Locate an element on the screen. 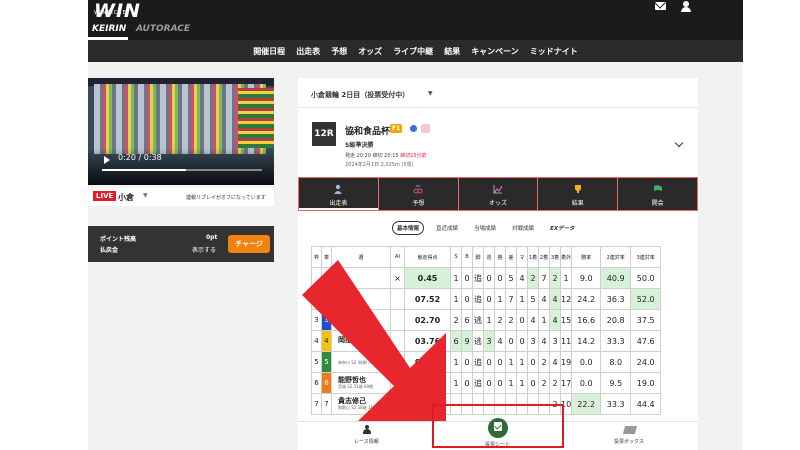  table-row: 3 3 02.70 2 6 逃 1 2 2 0 4 1 4 15 16.6 20.8 37.5 is located at coordinates (486, 320).